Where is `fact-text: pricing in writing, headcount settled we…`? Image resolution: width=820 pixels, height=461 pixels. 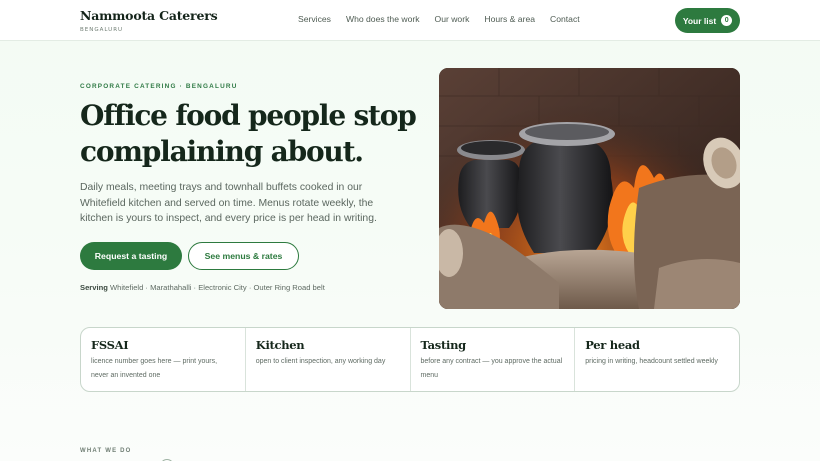
fact-text: pricing in writing, headcount settled we… is located at coordinates (651, 361).